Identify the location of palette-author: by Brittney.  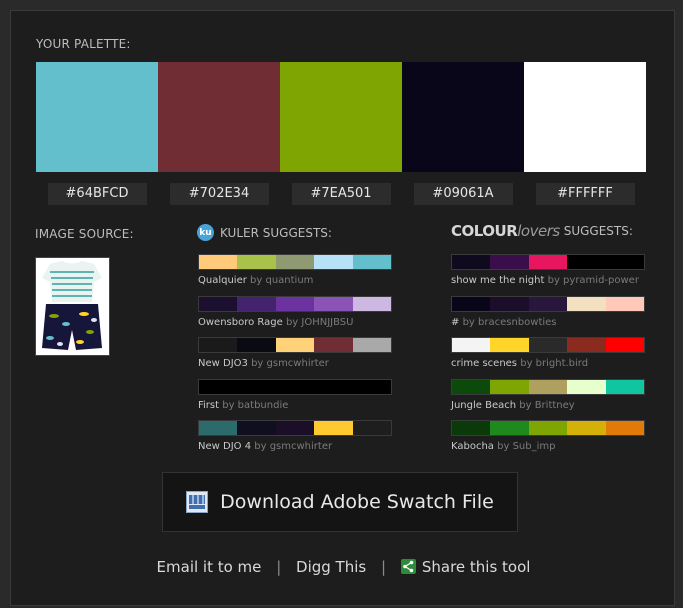
(546, 405).